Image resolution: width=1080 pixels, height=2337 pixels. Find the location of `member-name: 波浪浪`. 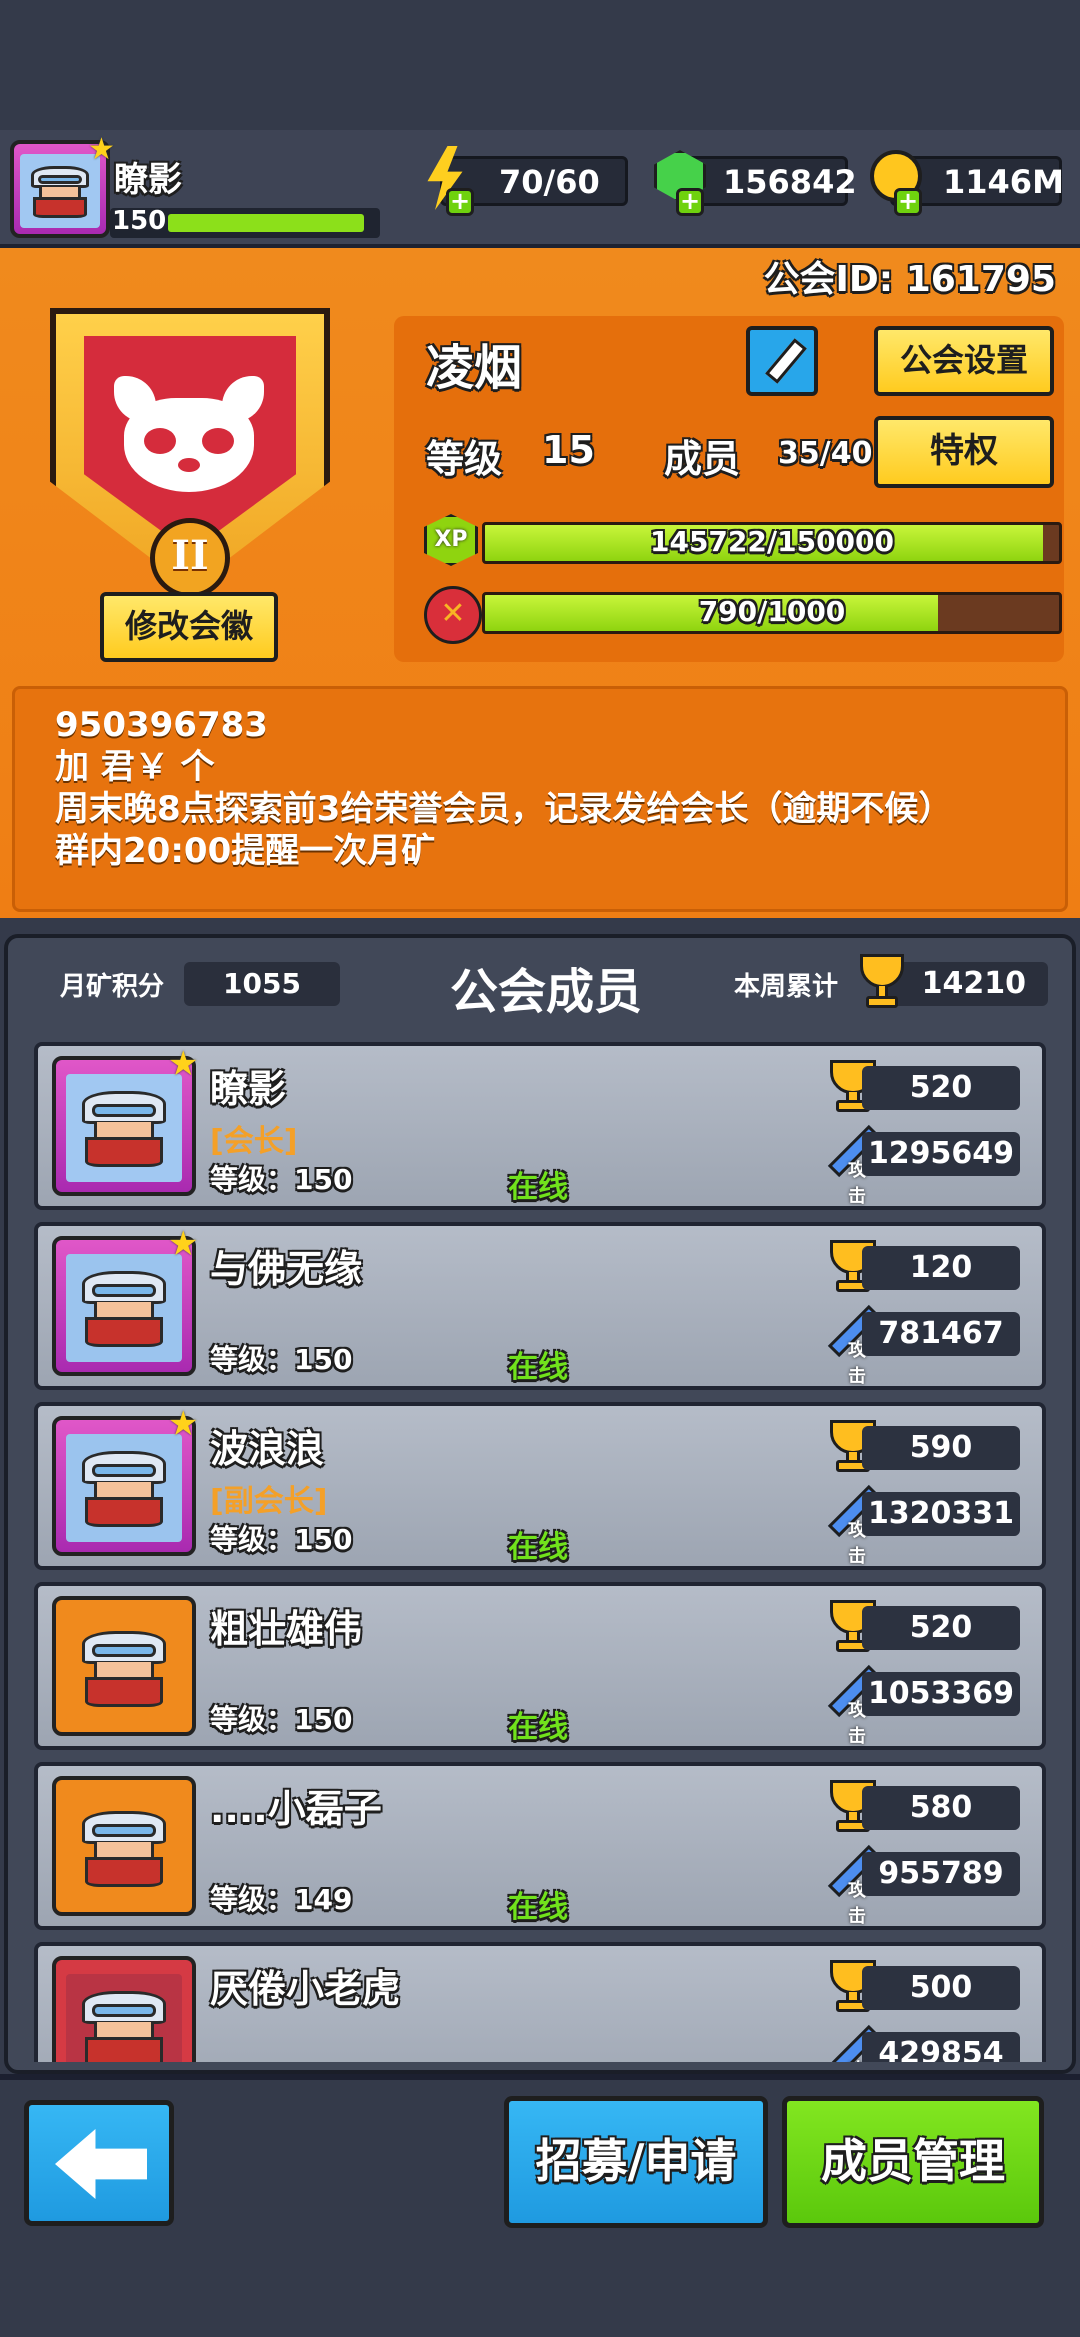

member-name: 波浪浪 is located at coordinates (267, 1449).